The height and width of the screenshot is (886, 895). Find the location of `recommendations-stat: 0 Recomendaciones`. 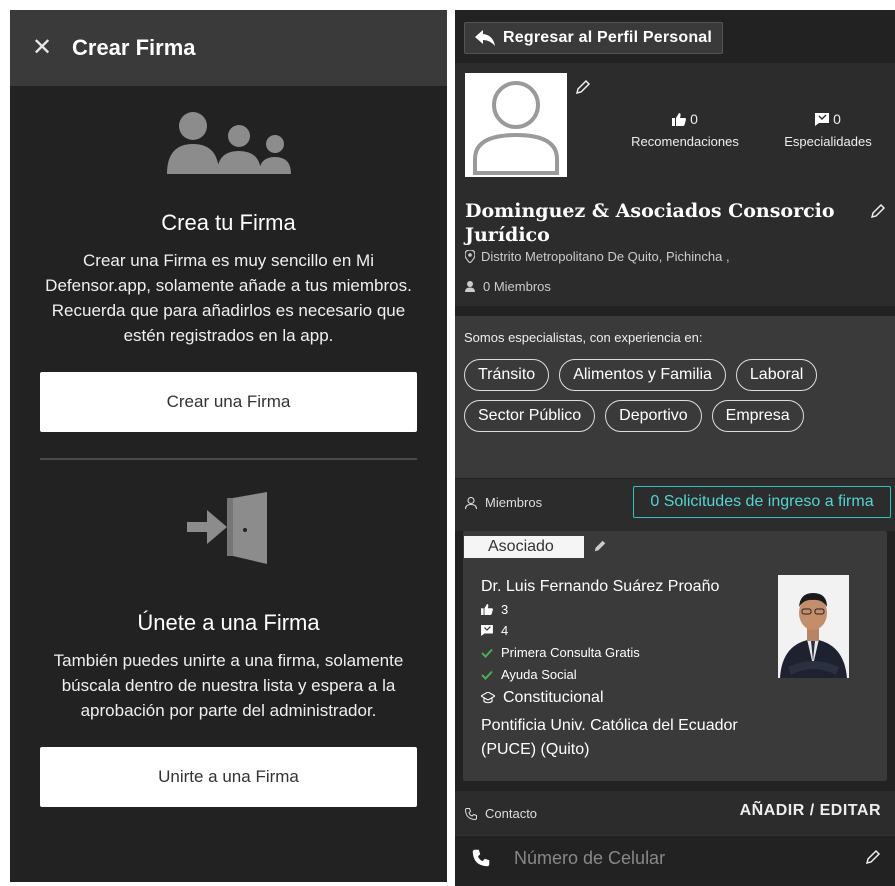

recommendations-stat: 0 Recomendaciones is located at coordinates (685, 130).